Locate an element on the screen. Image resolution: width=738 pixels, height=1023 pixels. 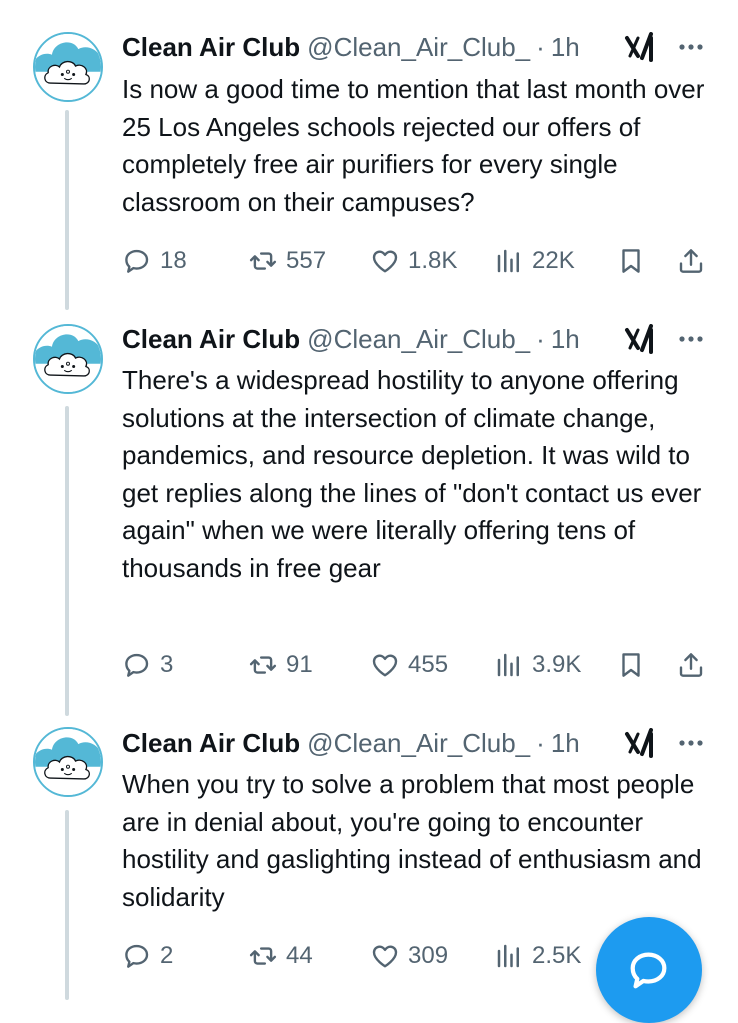
author-name: Clean Air Club is located at coordinates (211, 743).